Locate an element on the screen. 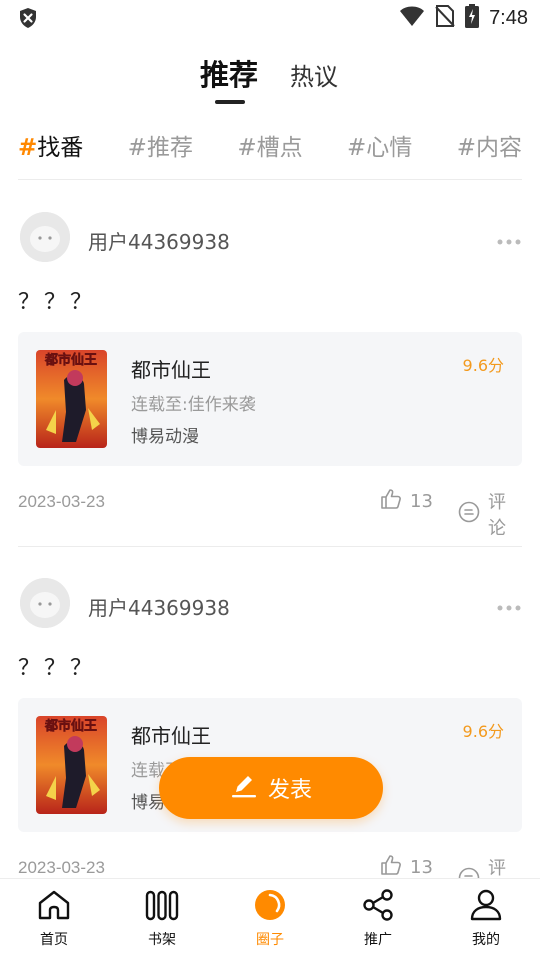 The width and height of the screenshot is (540, 960). tab-hot-discussion: 热议 is located at coordinates (314, 74).